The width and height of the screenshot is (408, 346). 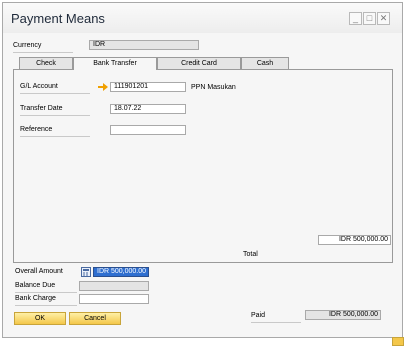 What do you see at coordinates (202, 18) in the screenshot?
I see `title-bar: Payment Means _ □ ✕` at bounding box center [202, 18].